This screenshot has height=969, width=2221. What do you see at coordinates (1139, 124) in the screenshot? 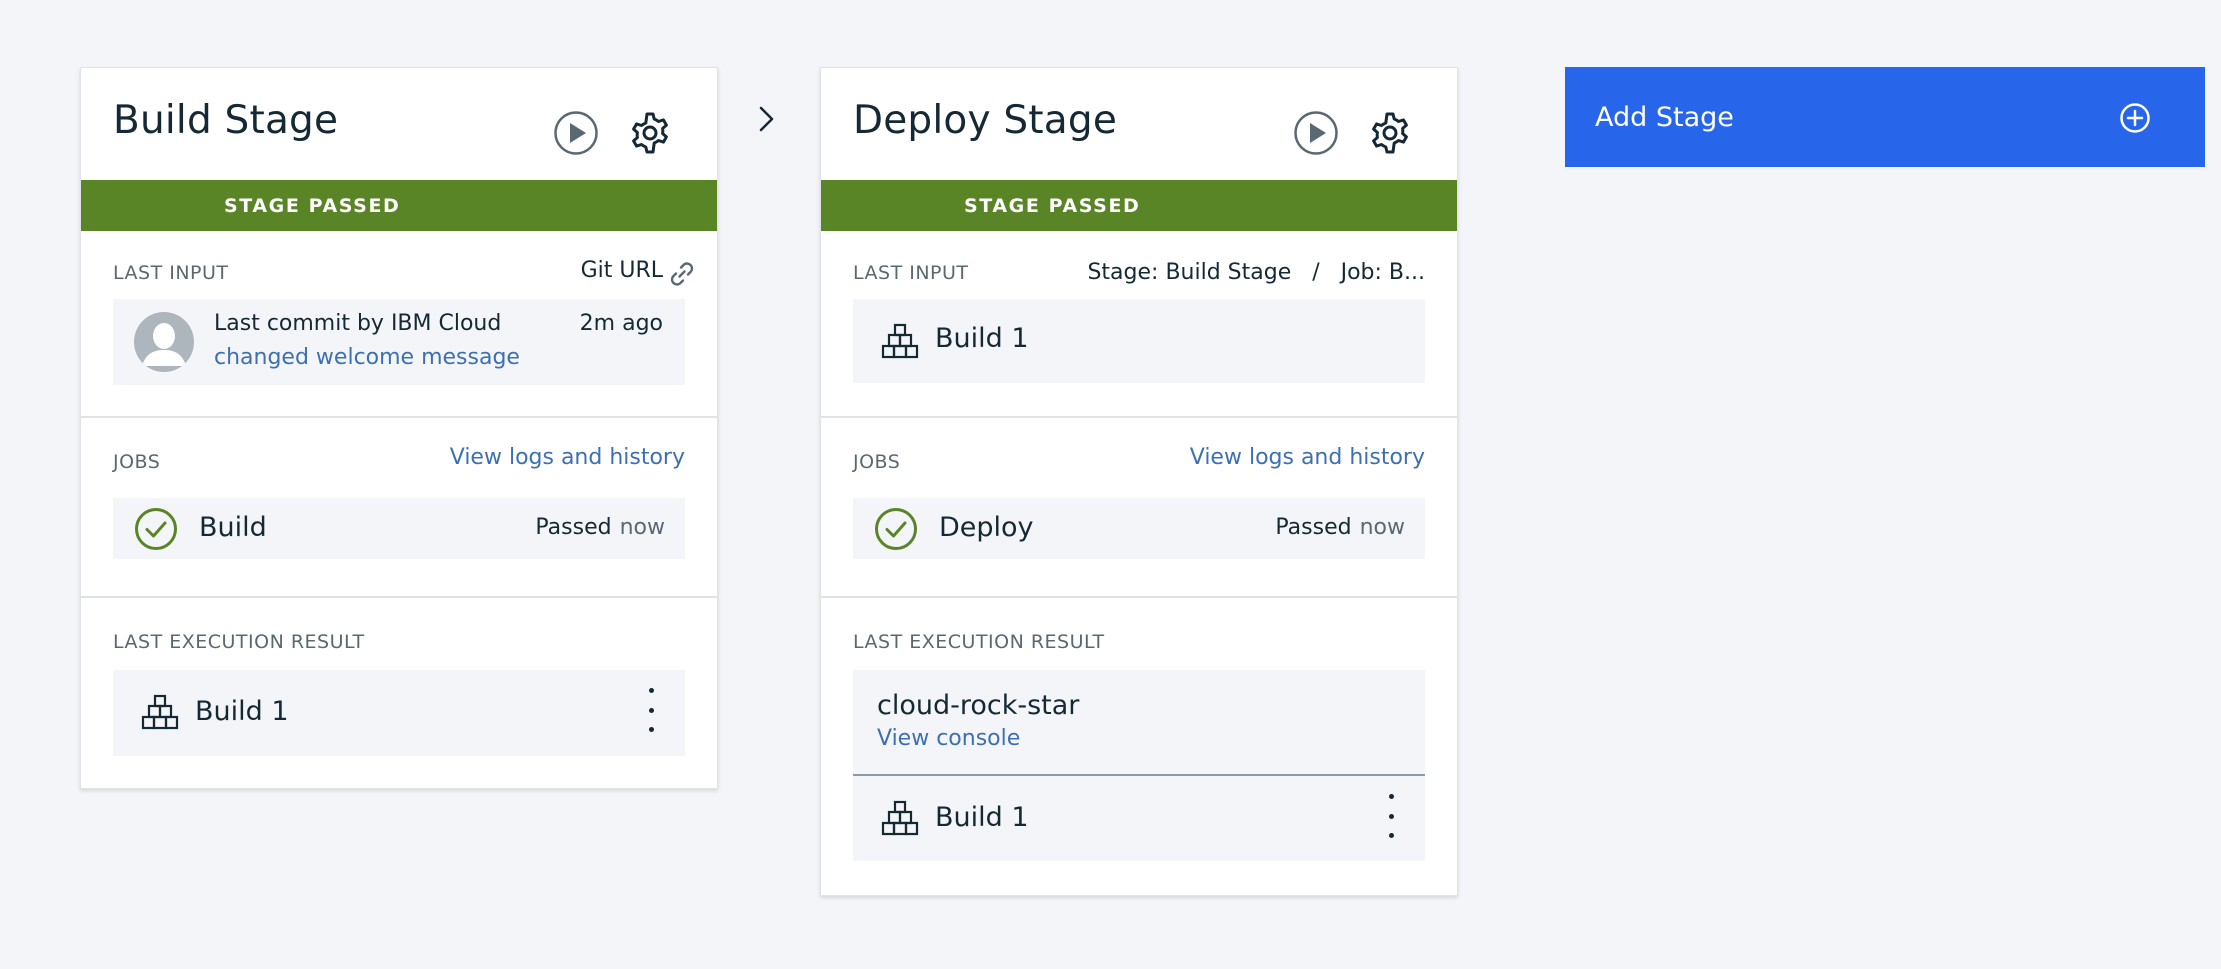
I see `stage-header: Deploy Stage` at bounding box center [1139, 124].